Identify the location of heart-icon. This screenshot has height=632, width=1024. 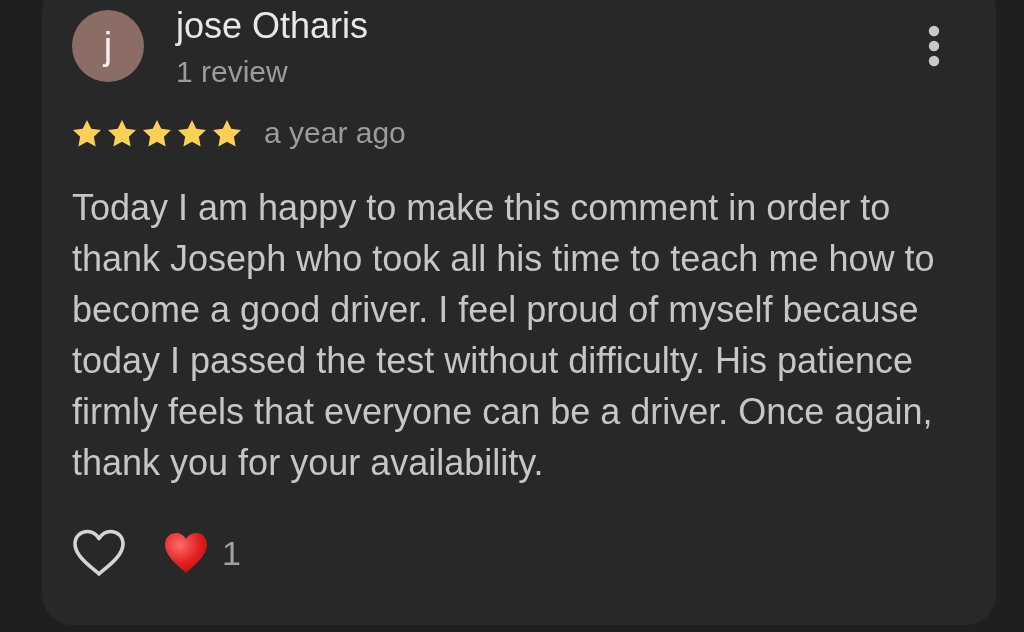
(99, 553).